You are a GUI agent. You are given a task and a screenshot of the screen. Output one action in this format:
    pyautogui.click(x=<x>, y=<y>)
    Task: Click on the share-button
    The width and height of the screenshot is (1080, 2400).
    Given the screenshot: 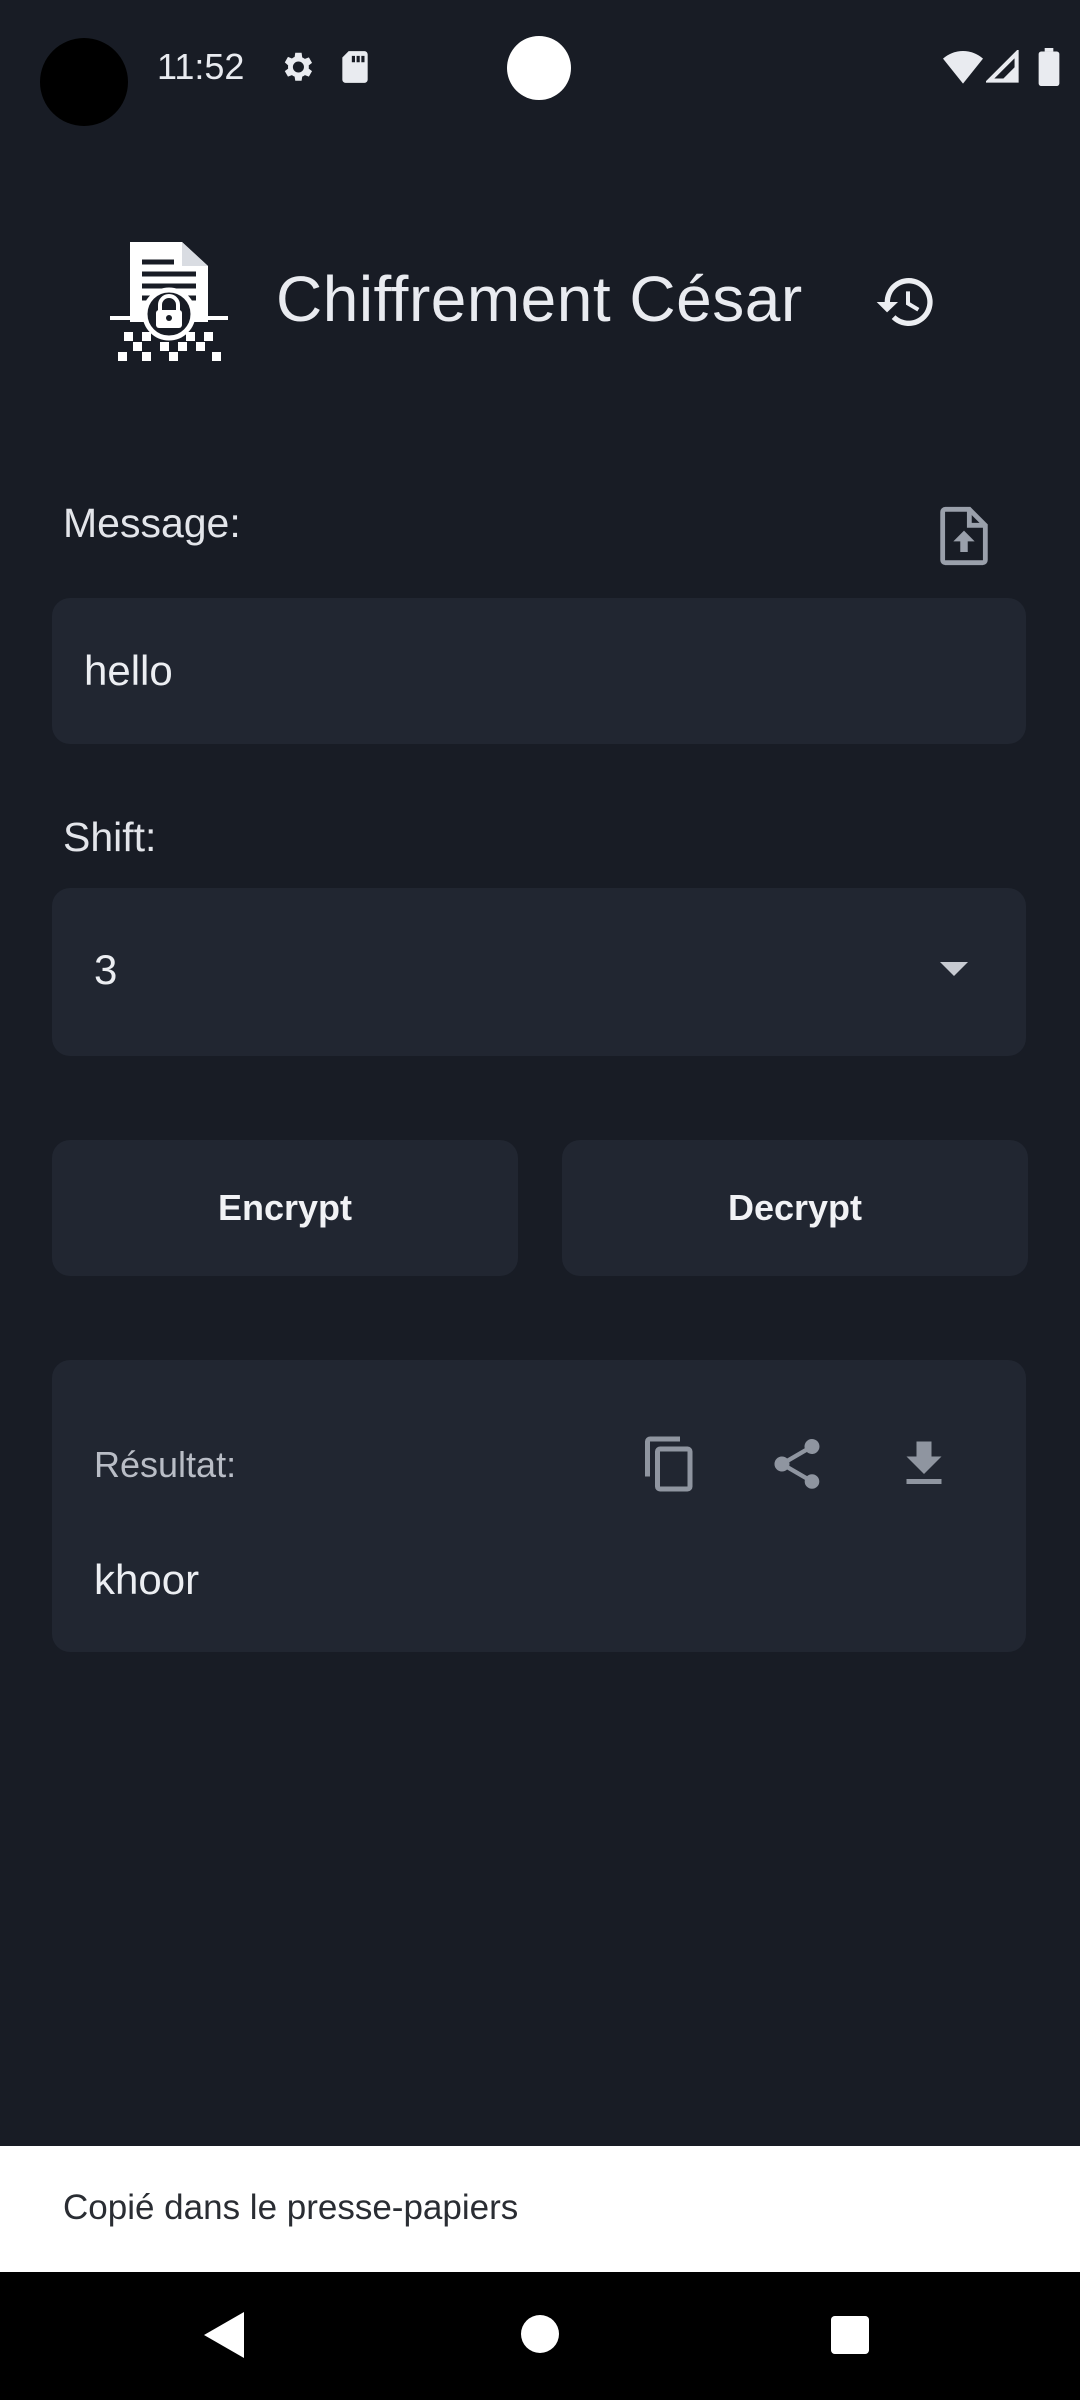 What is the action you would take?
    pyautogui.click(x=797, y=1464)
    